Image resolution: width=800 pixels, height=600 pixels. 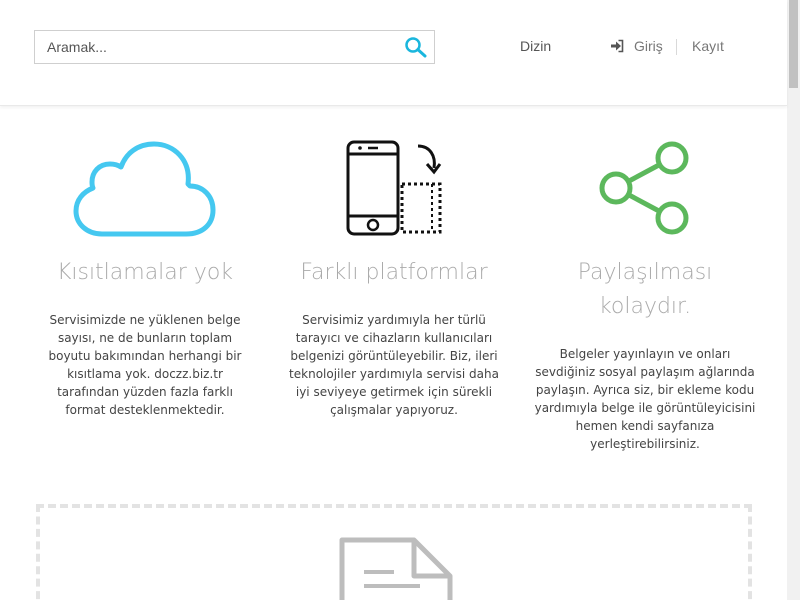 I want to click on nav-giris-label: Giriş, so click(x=648, y=46).